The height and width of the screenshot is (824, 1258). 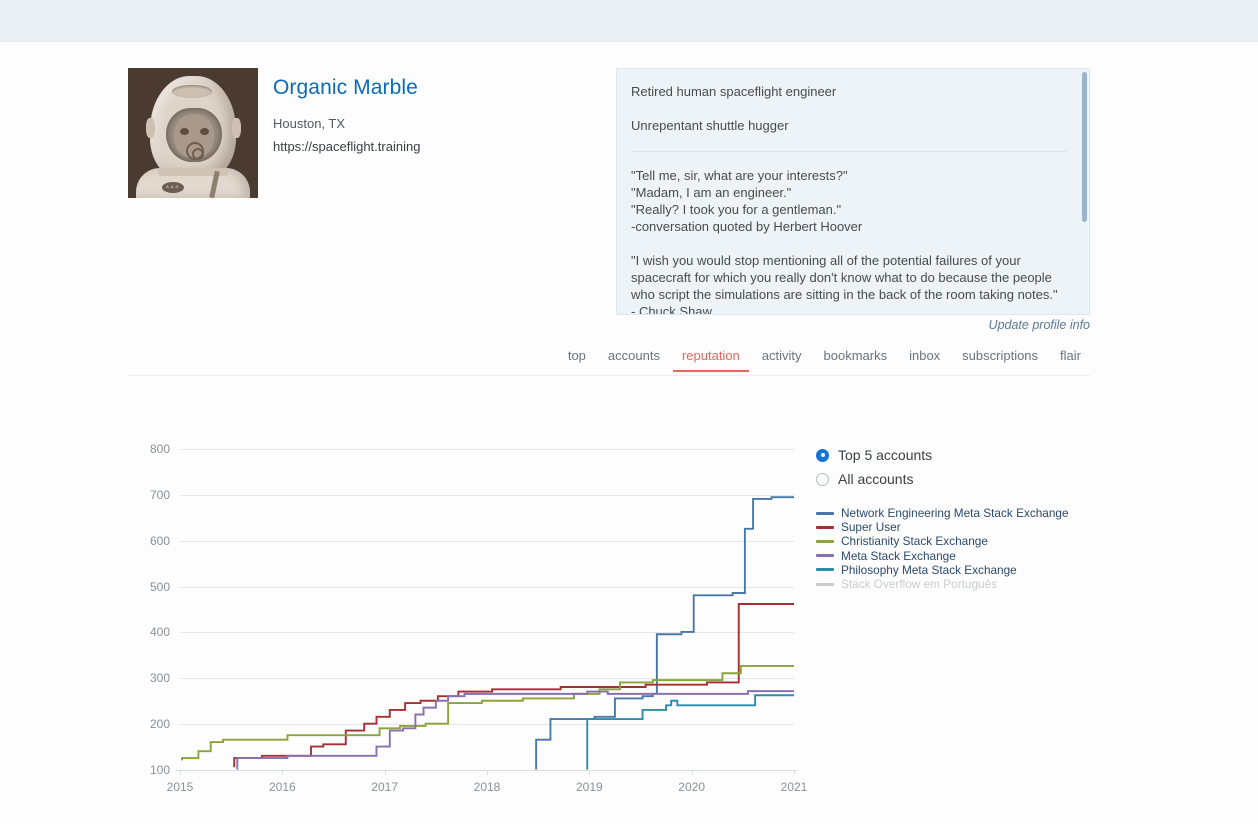 I want to click on legend-label: Christianity Stack Exchange, so click(x=914, y=541).